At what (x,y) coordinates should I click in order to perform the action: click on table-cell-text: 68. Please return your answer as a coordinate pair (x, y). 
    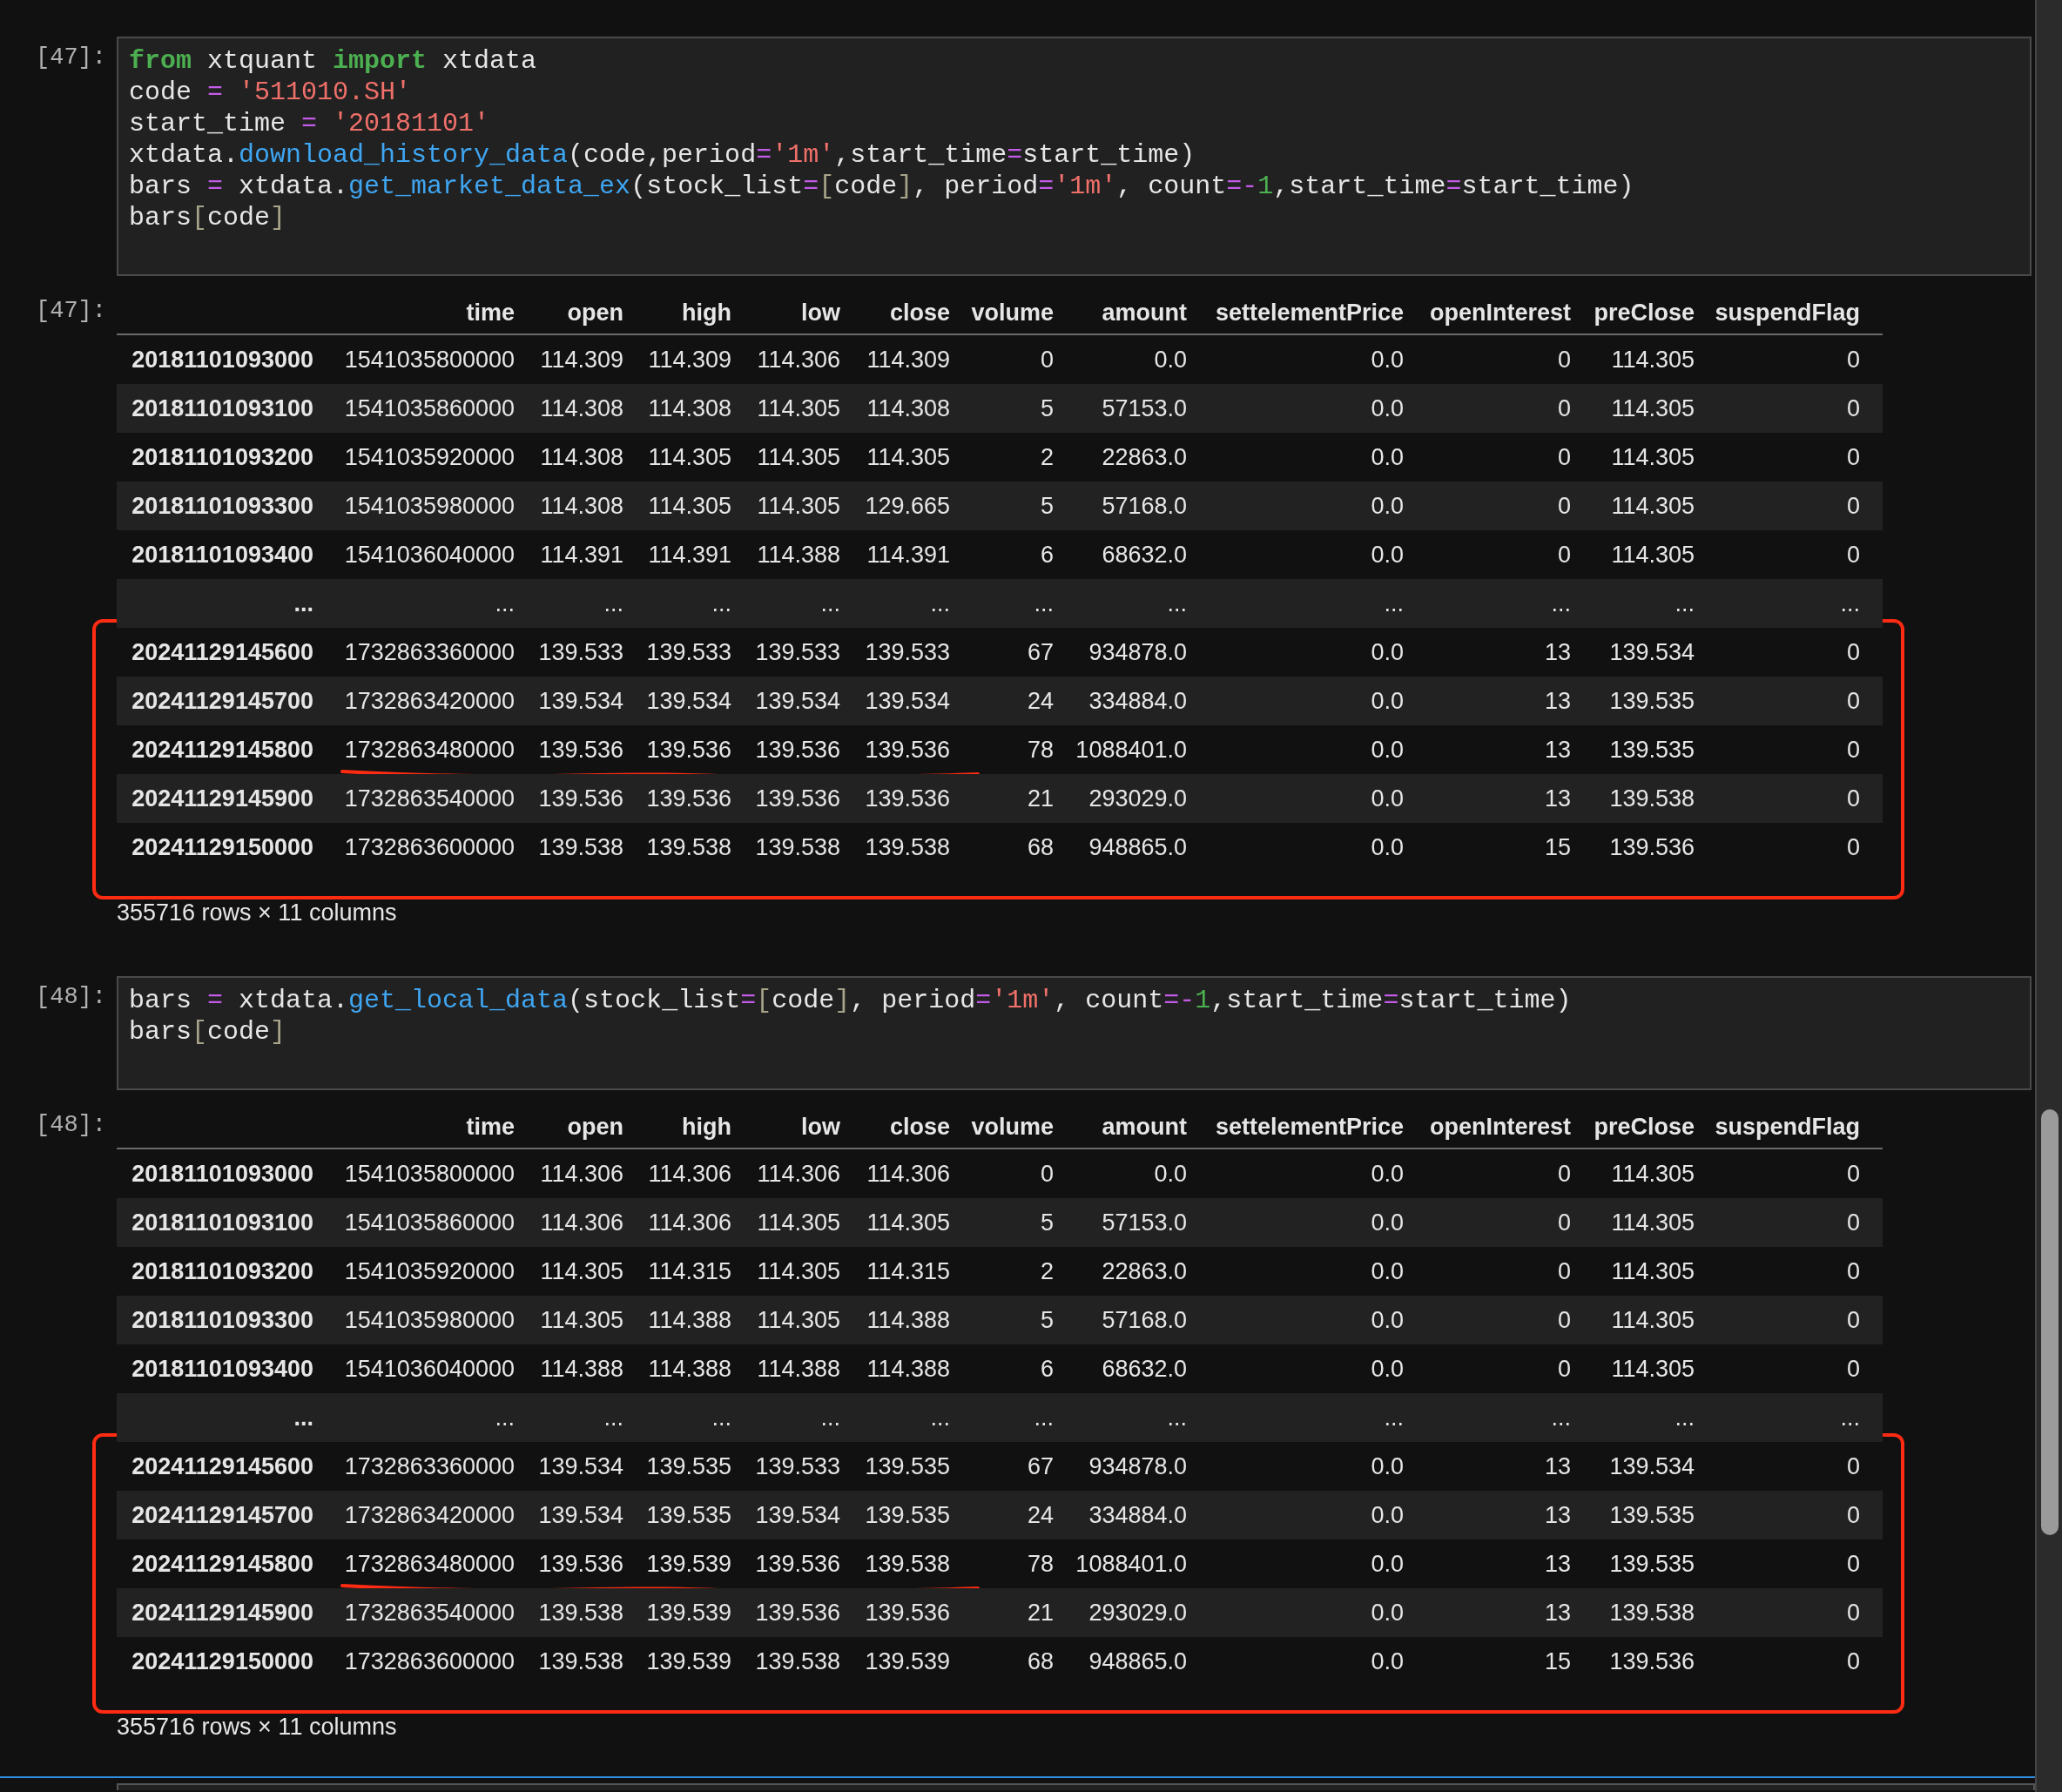
    Looking at the image, I should click on (1040, 847).